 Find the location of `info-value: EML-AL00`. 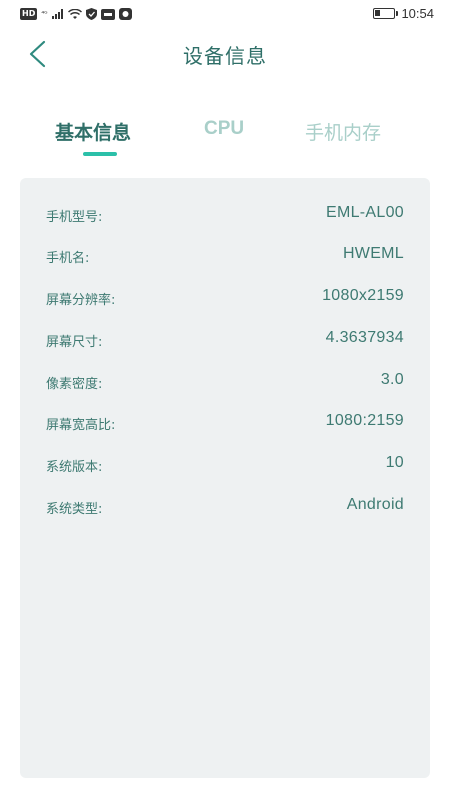

info-value: EML-AL00 is located at coordinates (365, 212).